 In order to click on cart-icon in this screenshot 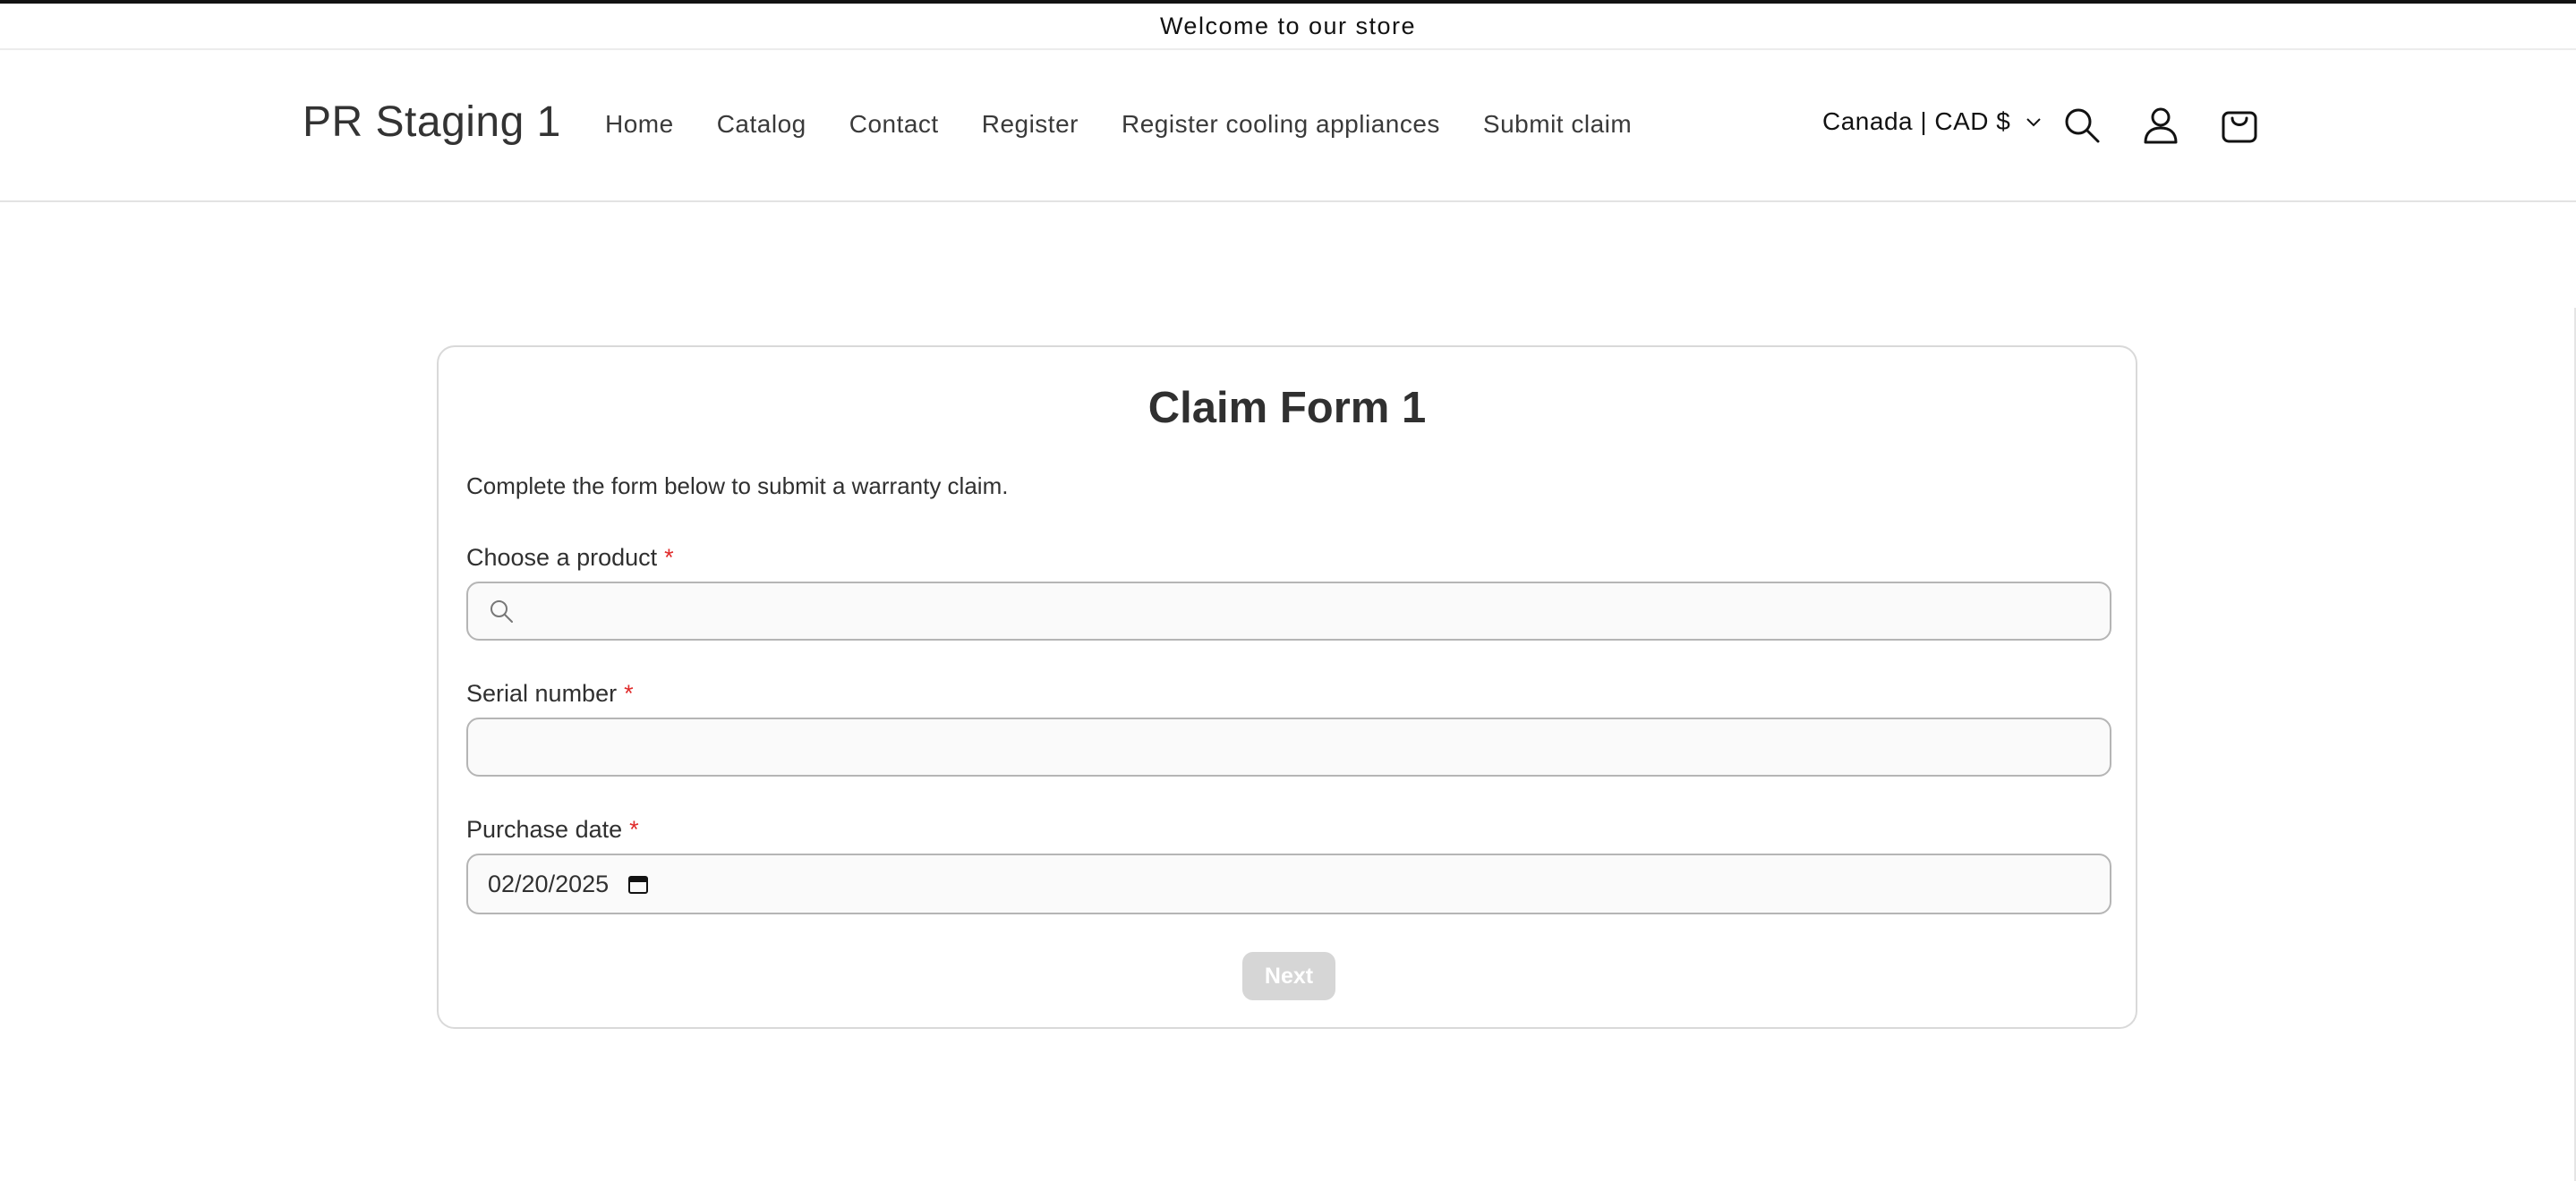, I will do `click(2239, 127)`.